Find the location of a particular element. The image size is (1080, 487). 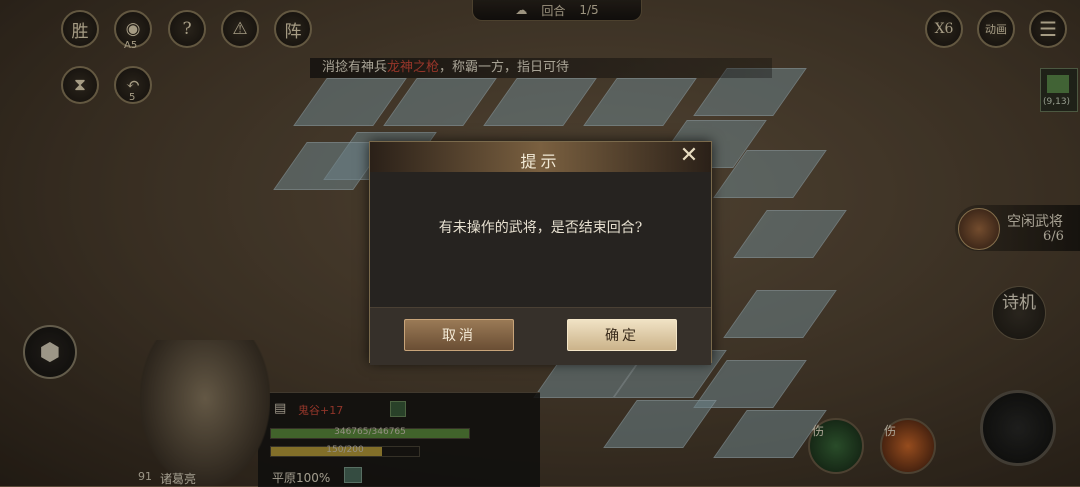

close-icon: ✕ is located at coordinates (689, 157).